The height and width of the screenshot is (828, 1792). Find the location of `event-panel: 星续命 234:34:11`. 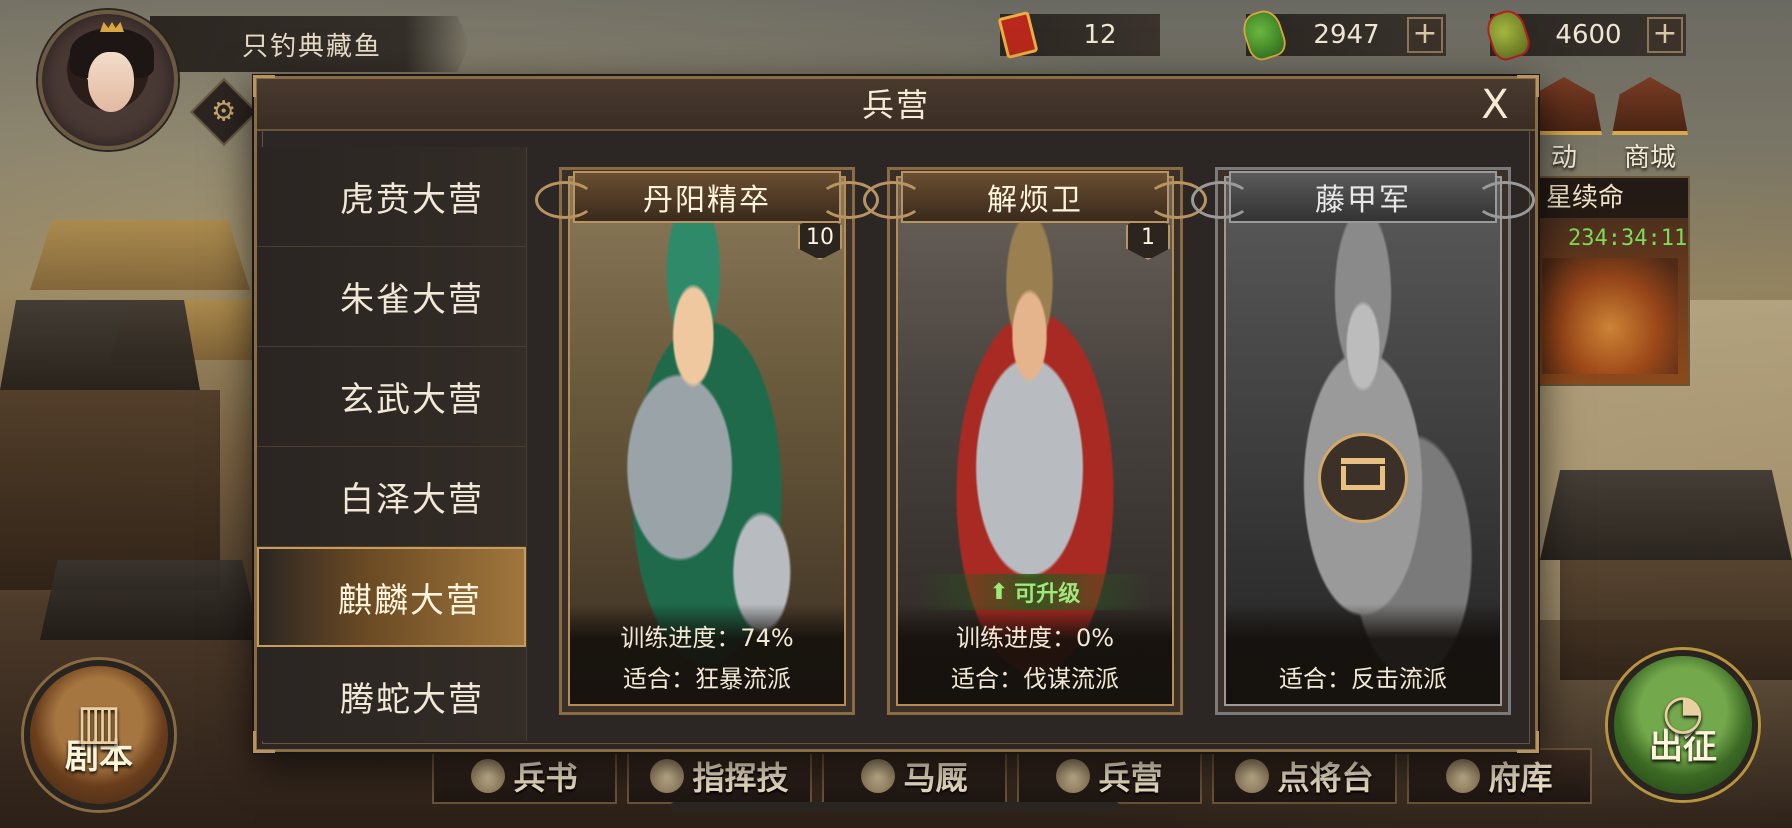

event-panel: 星续命 234:34:11 is located at coordinates (1610, 281).